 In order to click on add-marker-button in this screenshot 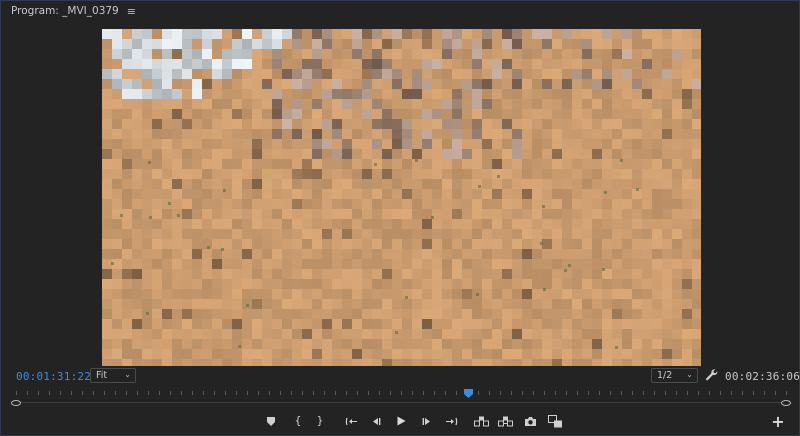, I will do `click(271, 421)`.